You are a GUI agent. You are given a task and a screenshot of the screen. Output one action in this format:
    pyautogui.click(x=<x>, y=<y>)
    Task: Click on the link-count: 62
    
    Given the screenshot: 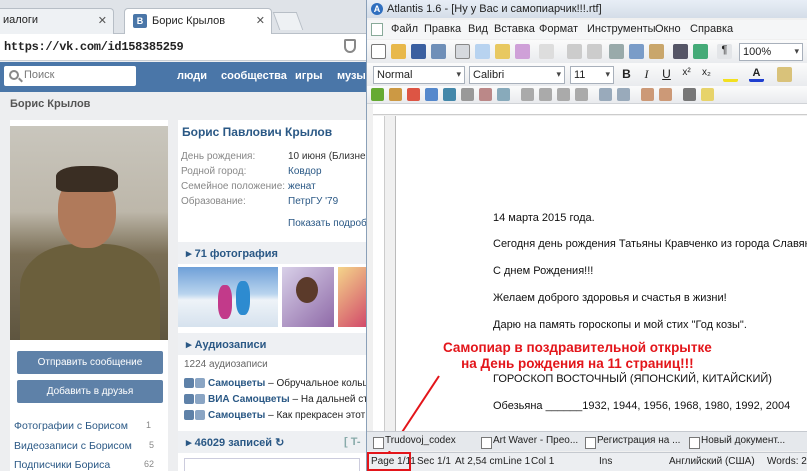 What is the action you would take?
    pyautogui.click(x=149, y=464)
    